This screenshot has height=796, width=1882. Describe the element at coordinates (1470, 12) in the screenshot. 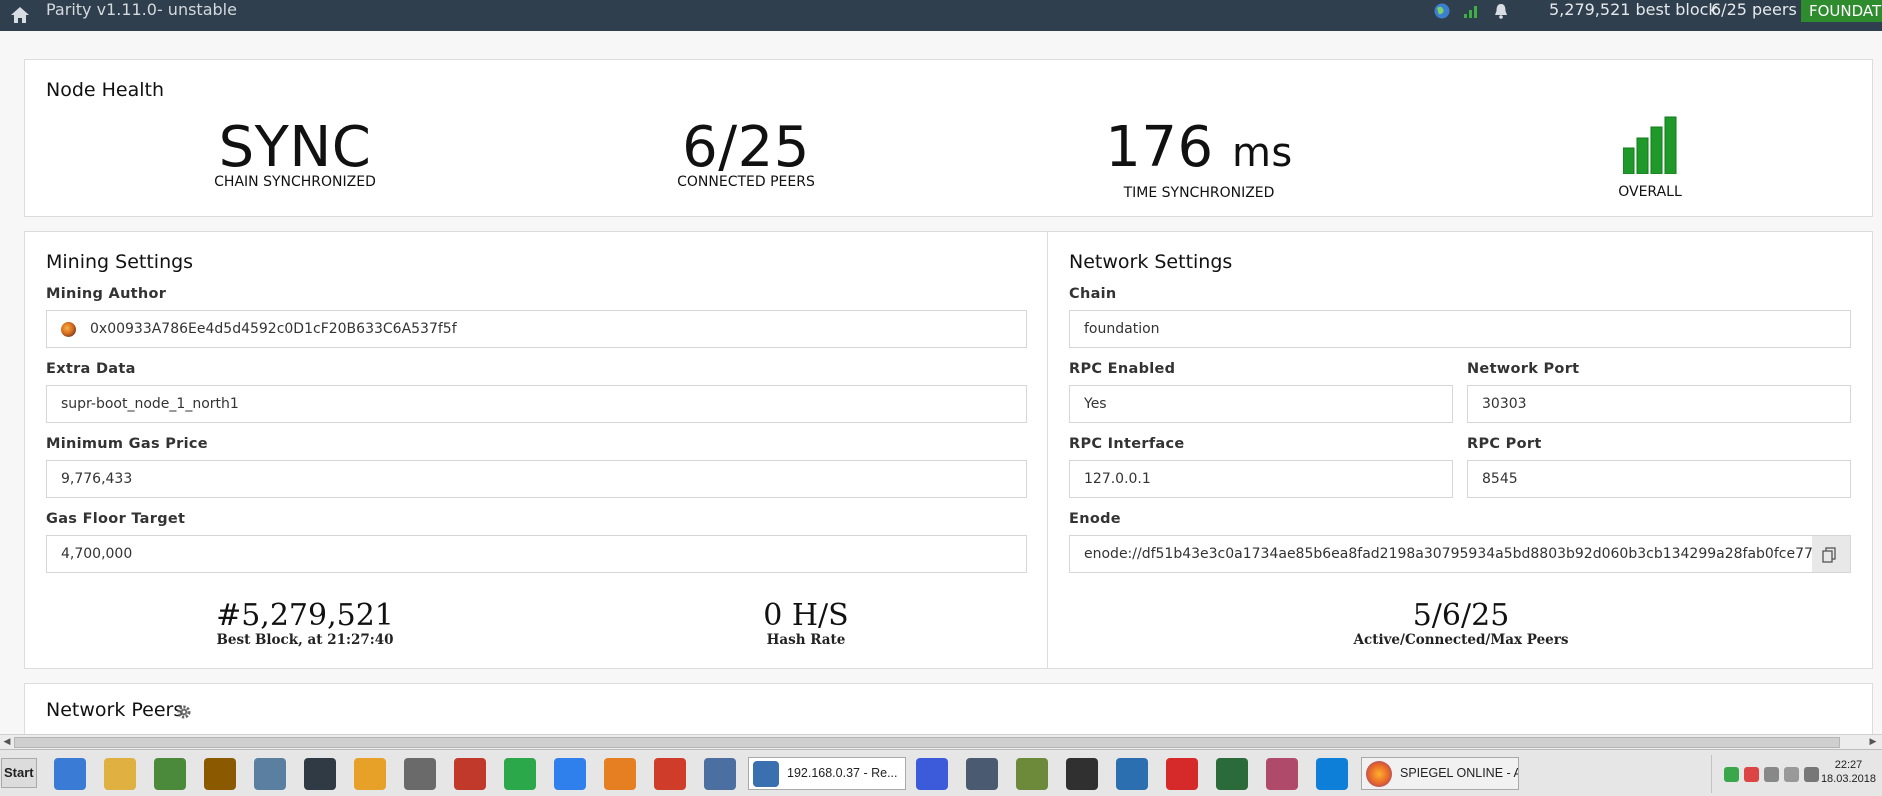

I see `signal-icon` at that location.